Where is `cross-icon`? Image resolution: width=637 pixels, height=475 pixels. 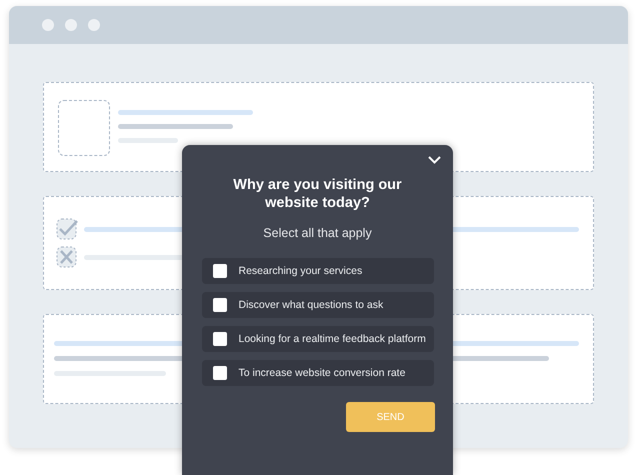 cross-icon is located at coordinates (67, 257).